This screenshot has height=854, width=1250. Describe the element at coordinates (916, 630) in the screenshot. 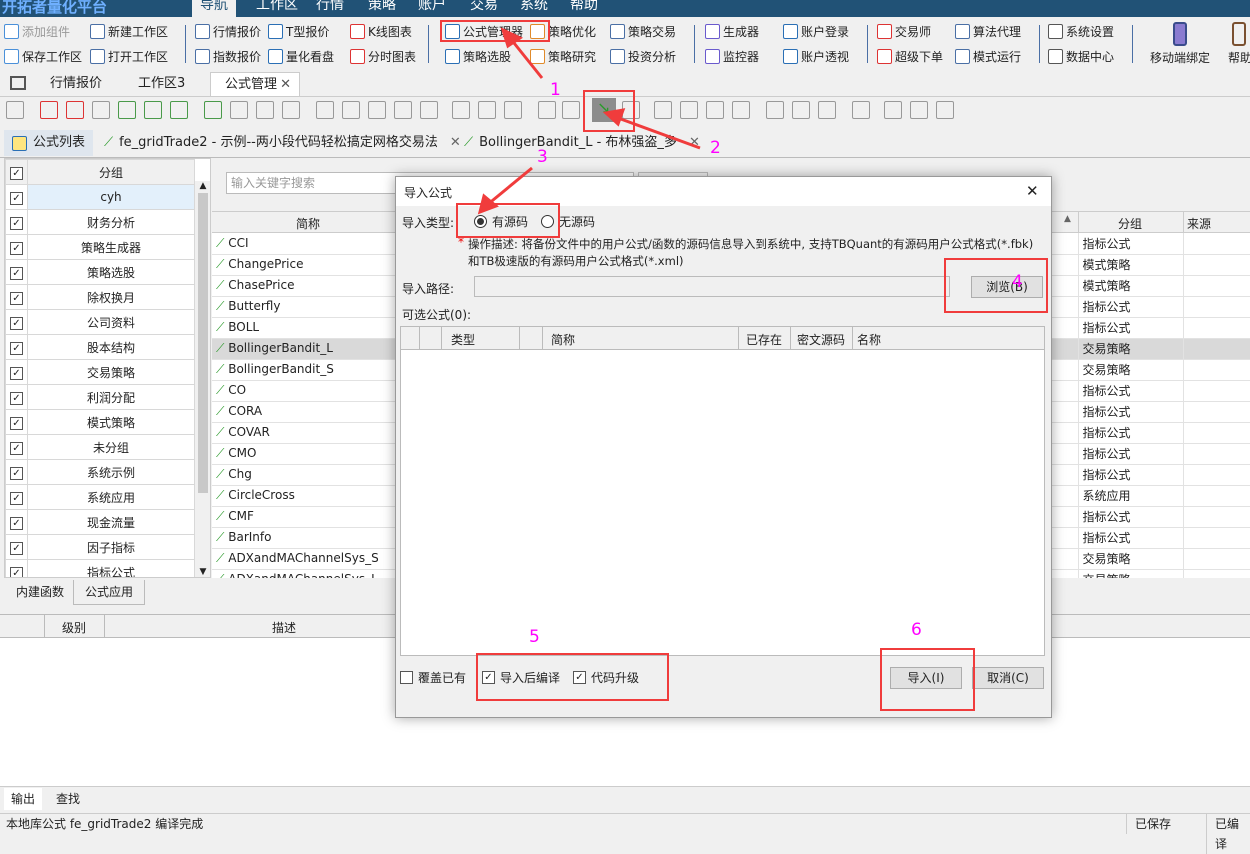

I see `annotation-number-6: 6` at that location.